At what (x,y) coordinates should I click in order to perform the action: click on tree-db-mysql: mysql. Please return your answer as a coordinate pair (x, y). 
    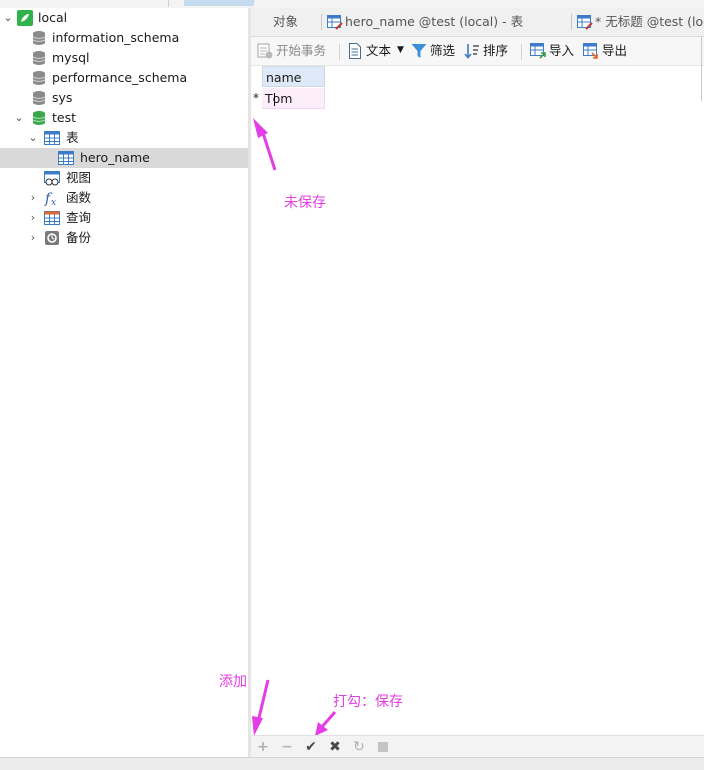
    Looking at the image, I should click on (124, 58).